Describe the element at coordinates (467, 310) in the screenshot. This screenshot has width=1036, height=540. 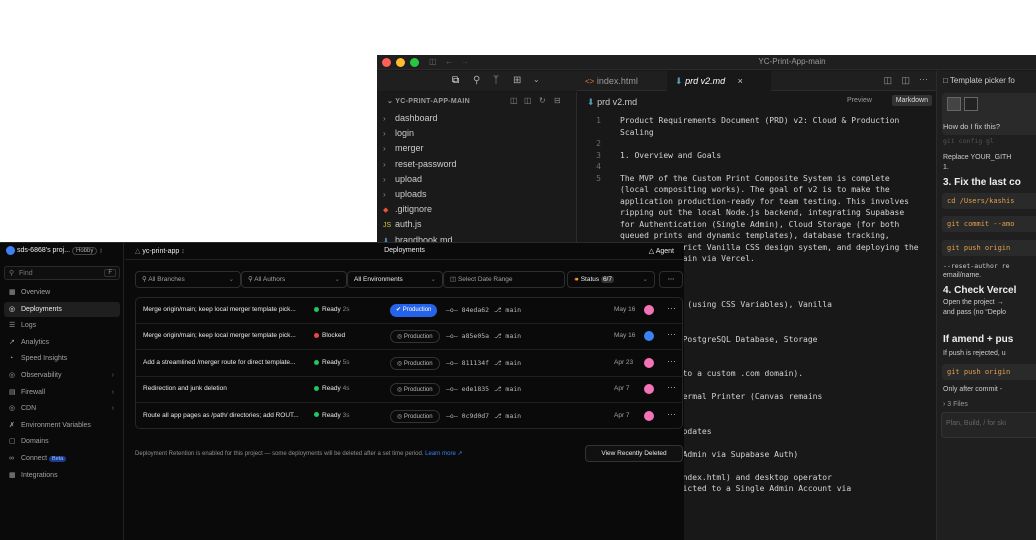
I see `commit-hash: —o— 84eda62` at that location.